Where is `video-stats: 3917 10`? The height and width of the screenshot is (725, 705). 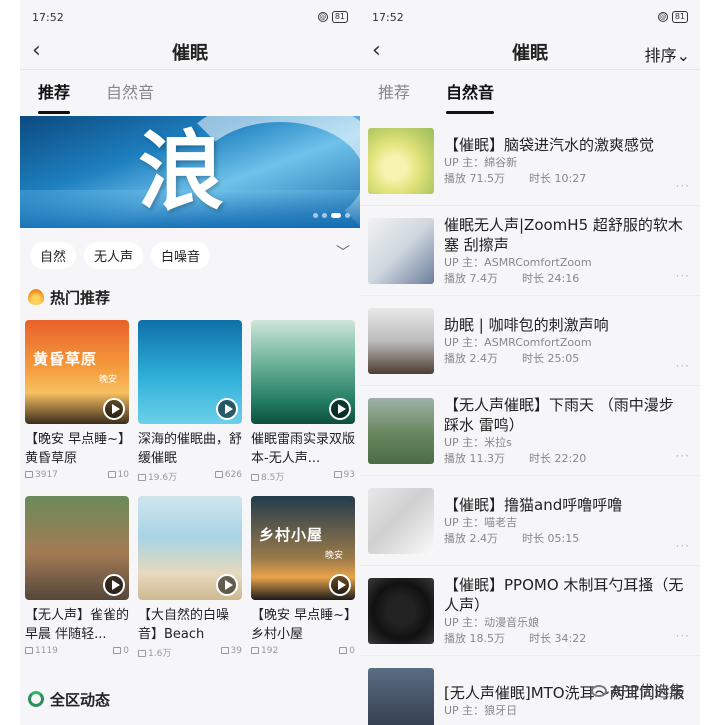 video-stats: 3917 10 is located at coordinates (77, 475).